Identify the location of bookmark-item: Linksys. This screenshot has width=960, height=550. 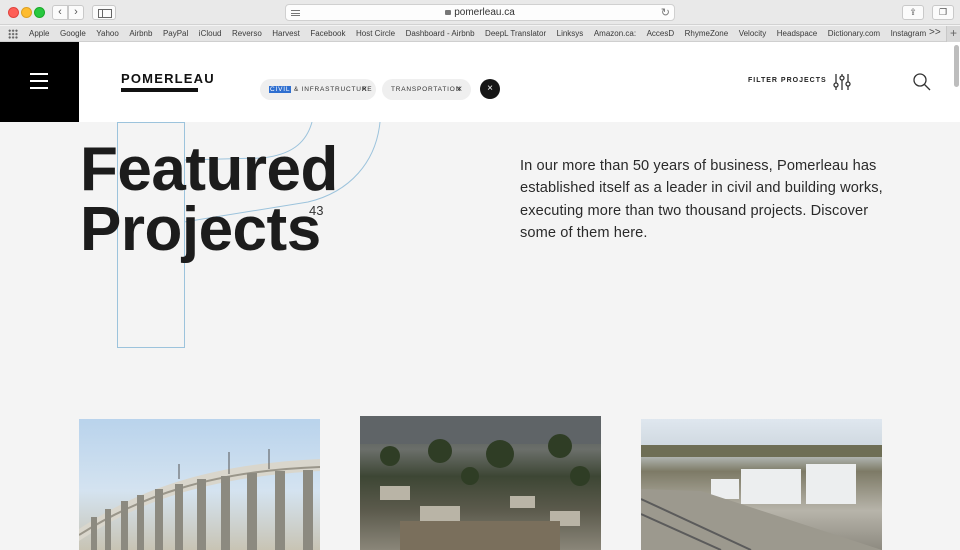
(570, 33).